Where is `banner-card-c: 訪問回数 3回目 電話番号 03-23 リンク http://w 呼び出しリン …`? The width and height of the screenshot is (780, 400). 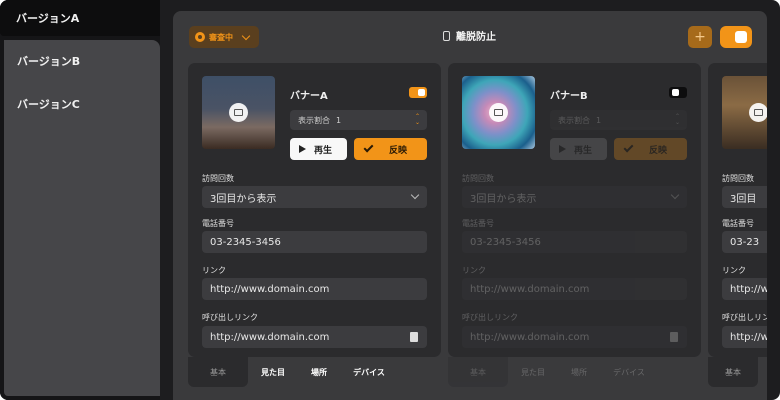 banner-card-c: 訪問回数 3回目 電話番号 03-23 リンク http://w 呼び出しリン … is located at coordinates (737, 210).